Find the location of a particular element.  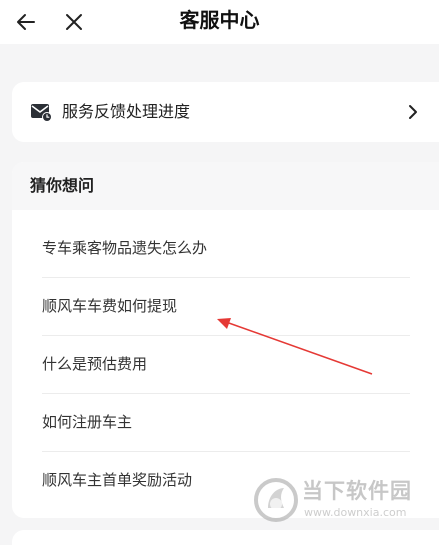

faq-item-text: 顺风车主首单奖励活动 is located at coordinates (117, 480).